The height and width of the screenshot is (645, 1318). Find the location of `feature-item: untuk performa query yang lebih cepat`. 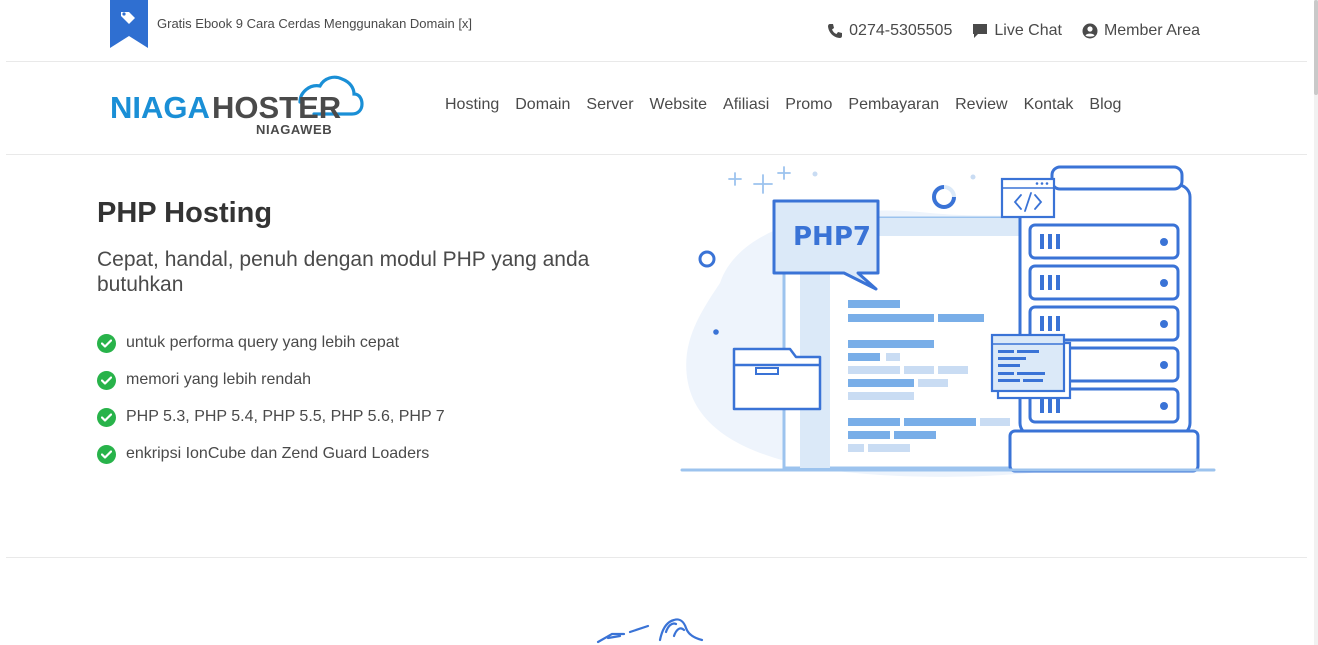

feature-item: untuk performa query yang lebih cepat is located at coordinates (271, 343).